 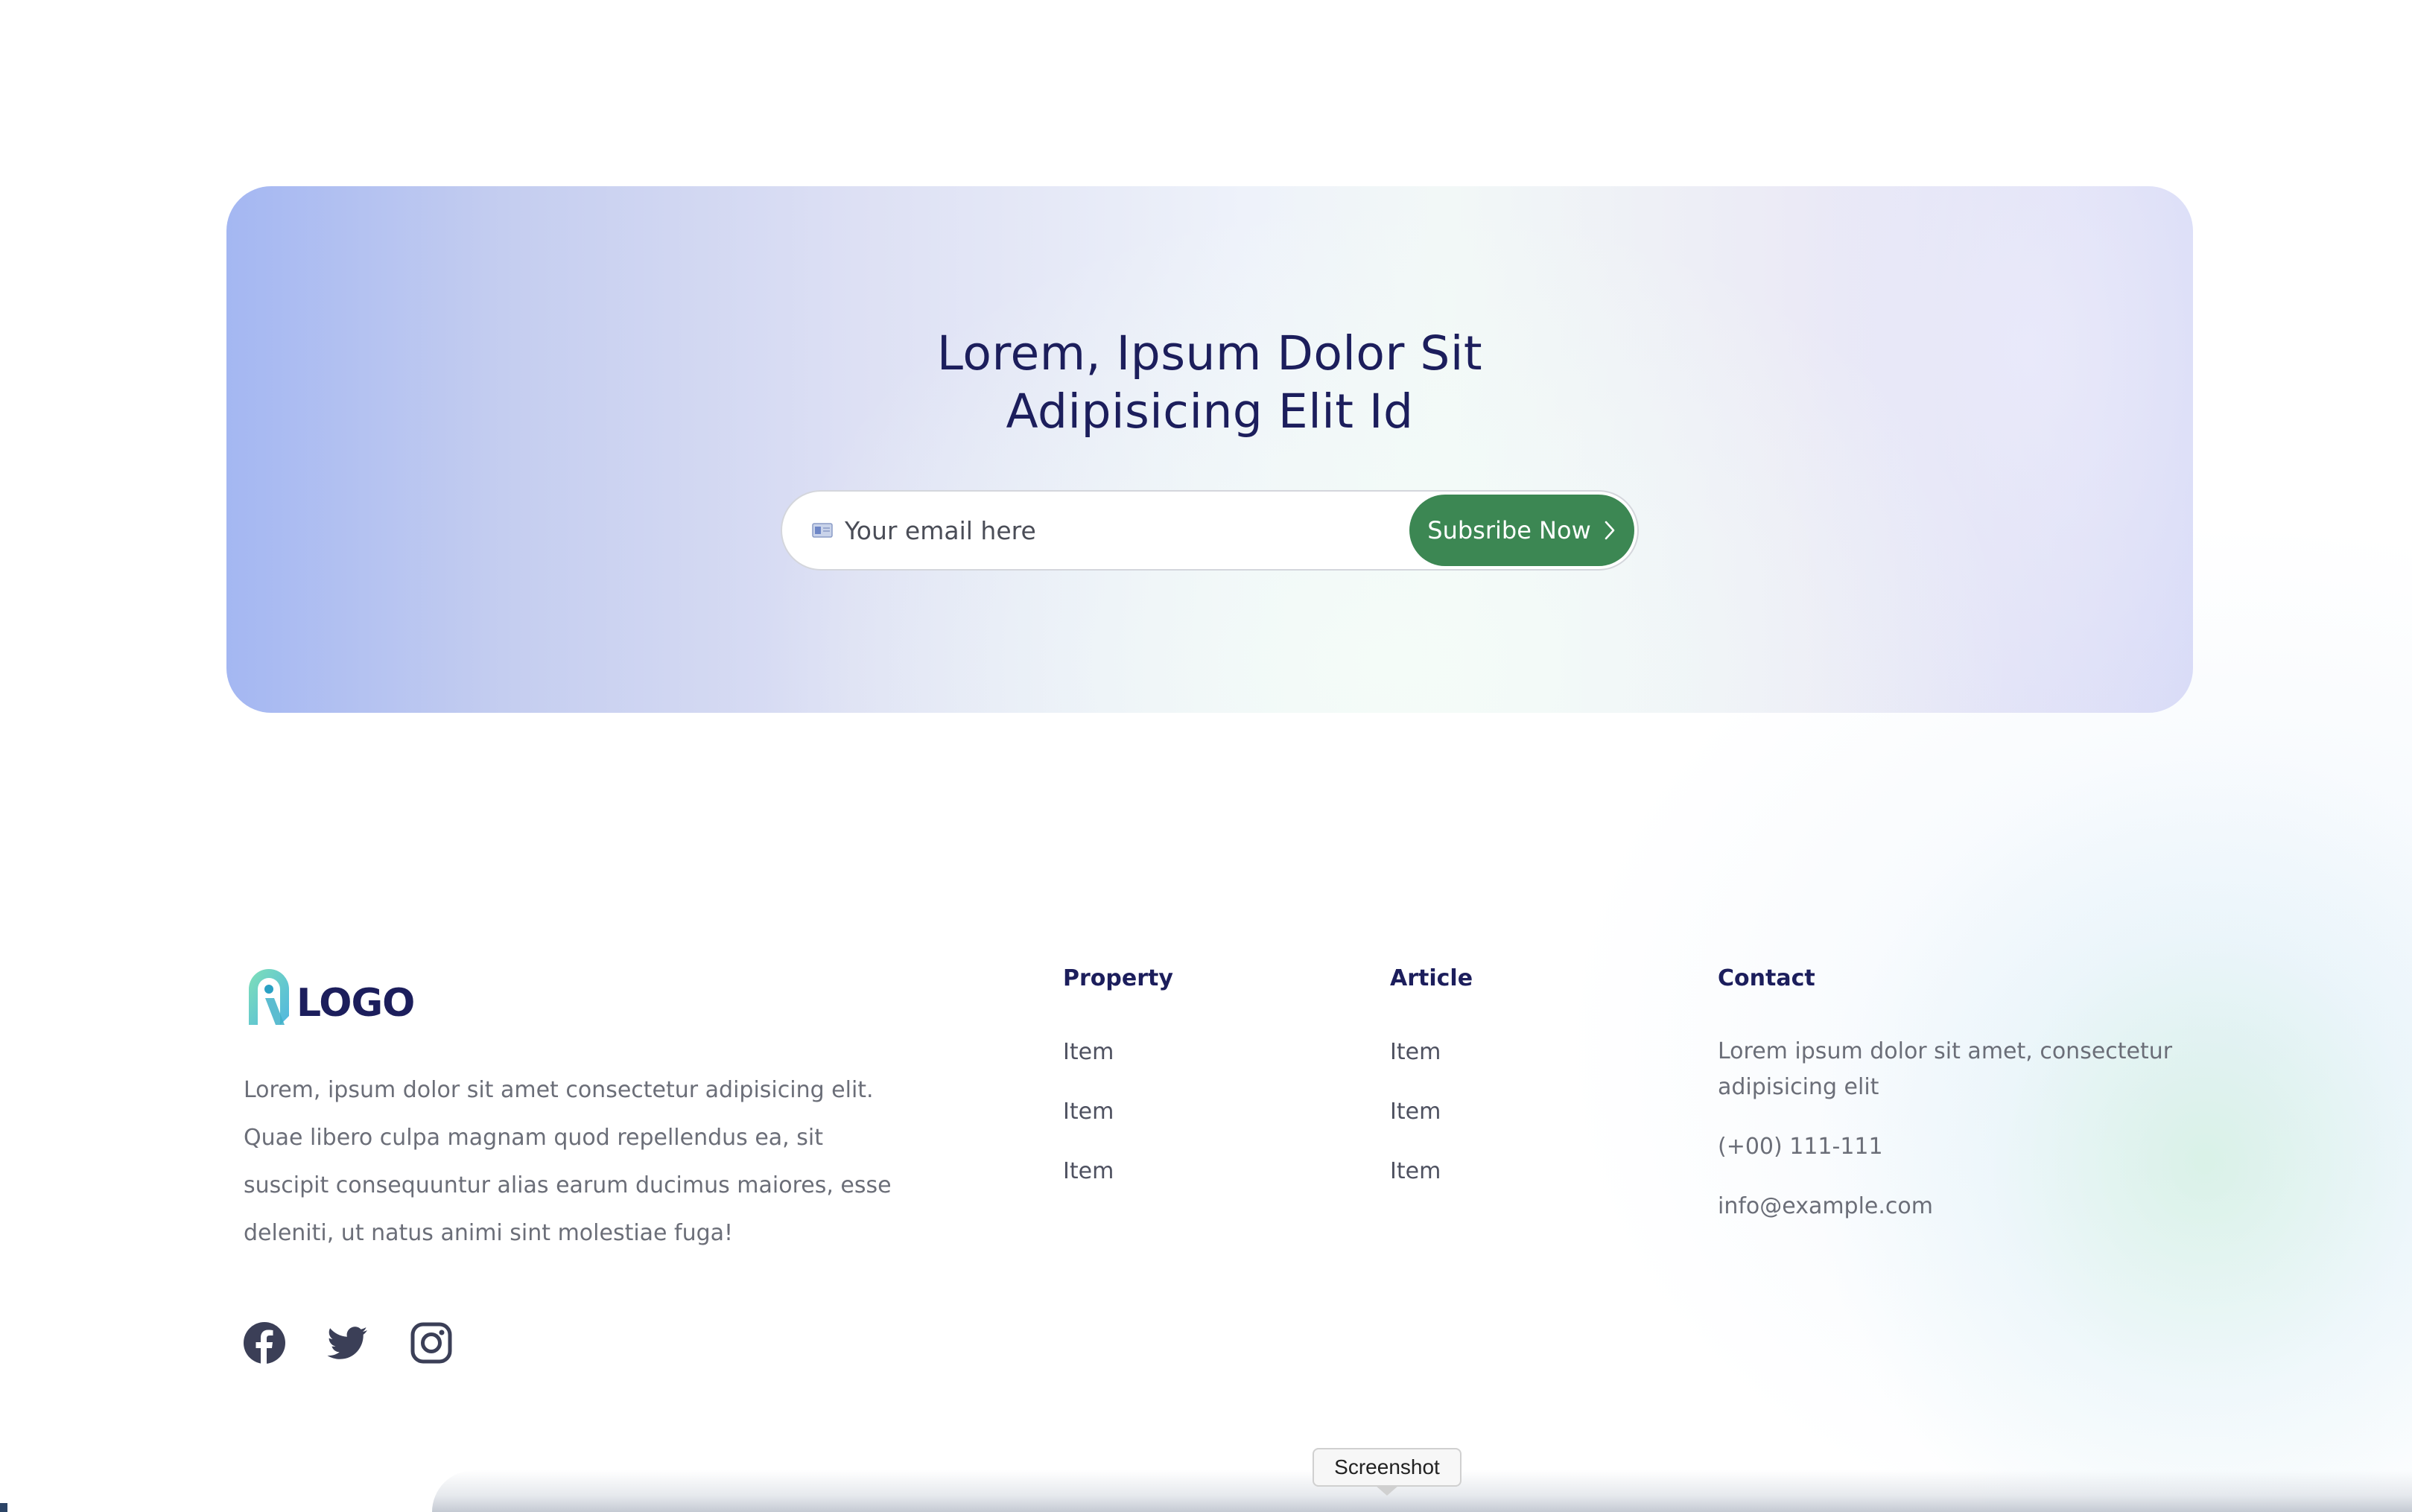 What do you see at coordinates (1387, 1467) in the screenshot?
I see `screenshot-tooltip: Screenshot` at bounding box center [1387, 1467].